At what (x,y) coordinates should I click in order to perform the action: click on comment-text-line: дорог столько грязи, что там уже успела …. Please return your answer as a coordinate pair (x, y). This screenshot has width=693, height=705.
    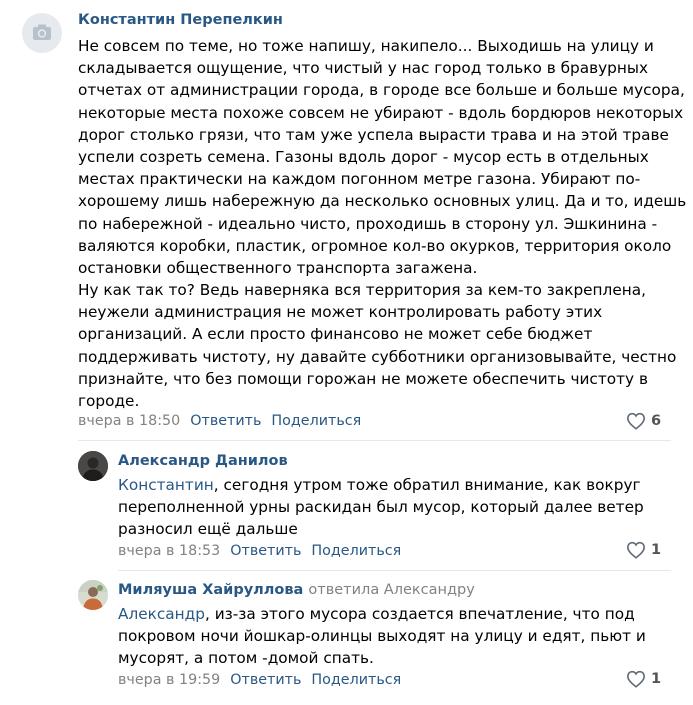
    Looking at the image, I should click on (373, 134).